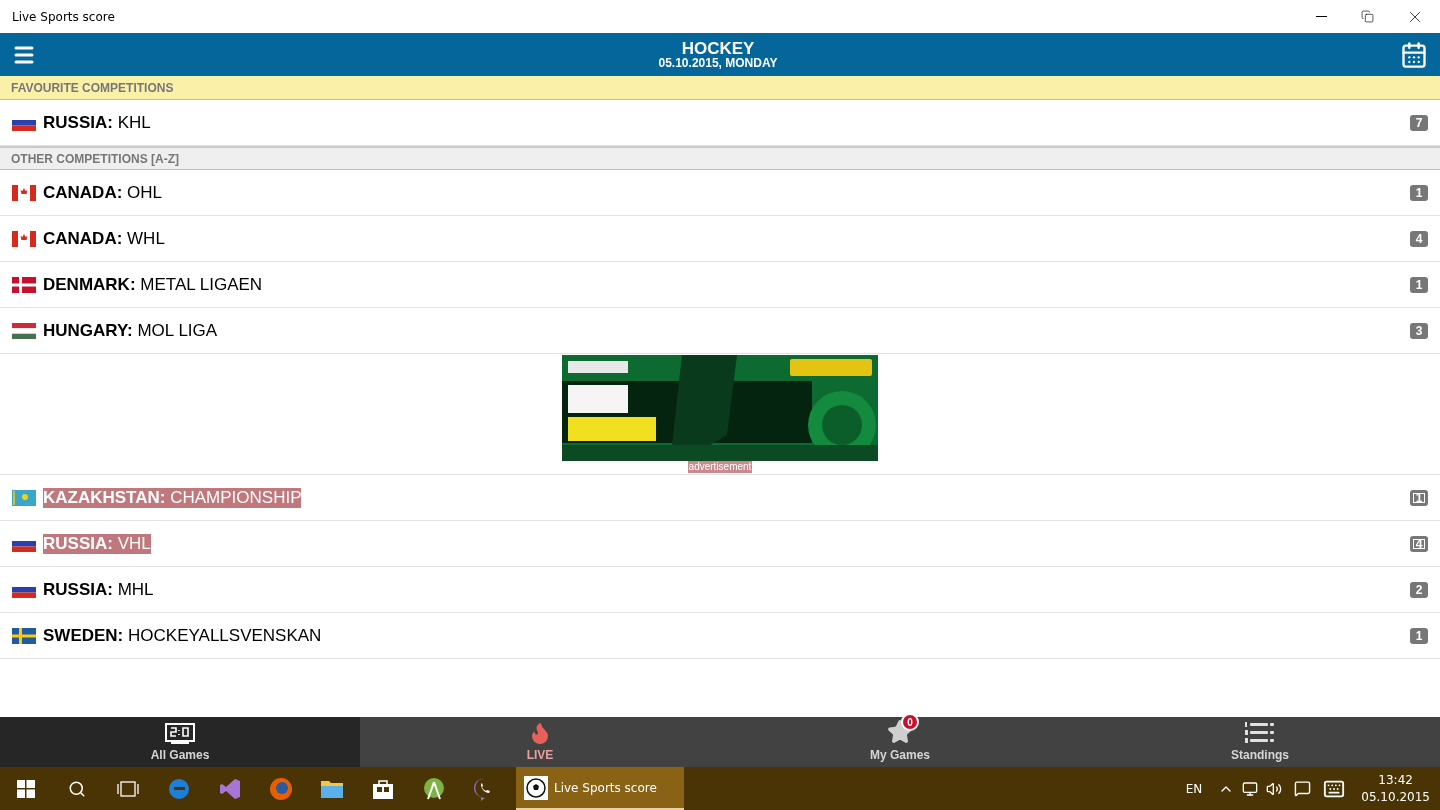  I want to click on section-header: OTHER COMPETITIONS [A-Z], so click(720, 158).